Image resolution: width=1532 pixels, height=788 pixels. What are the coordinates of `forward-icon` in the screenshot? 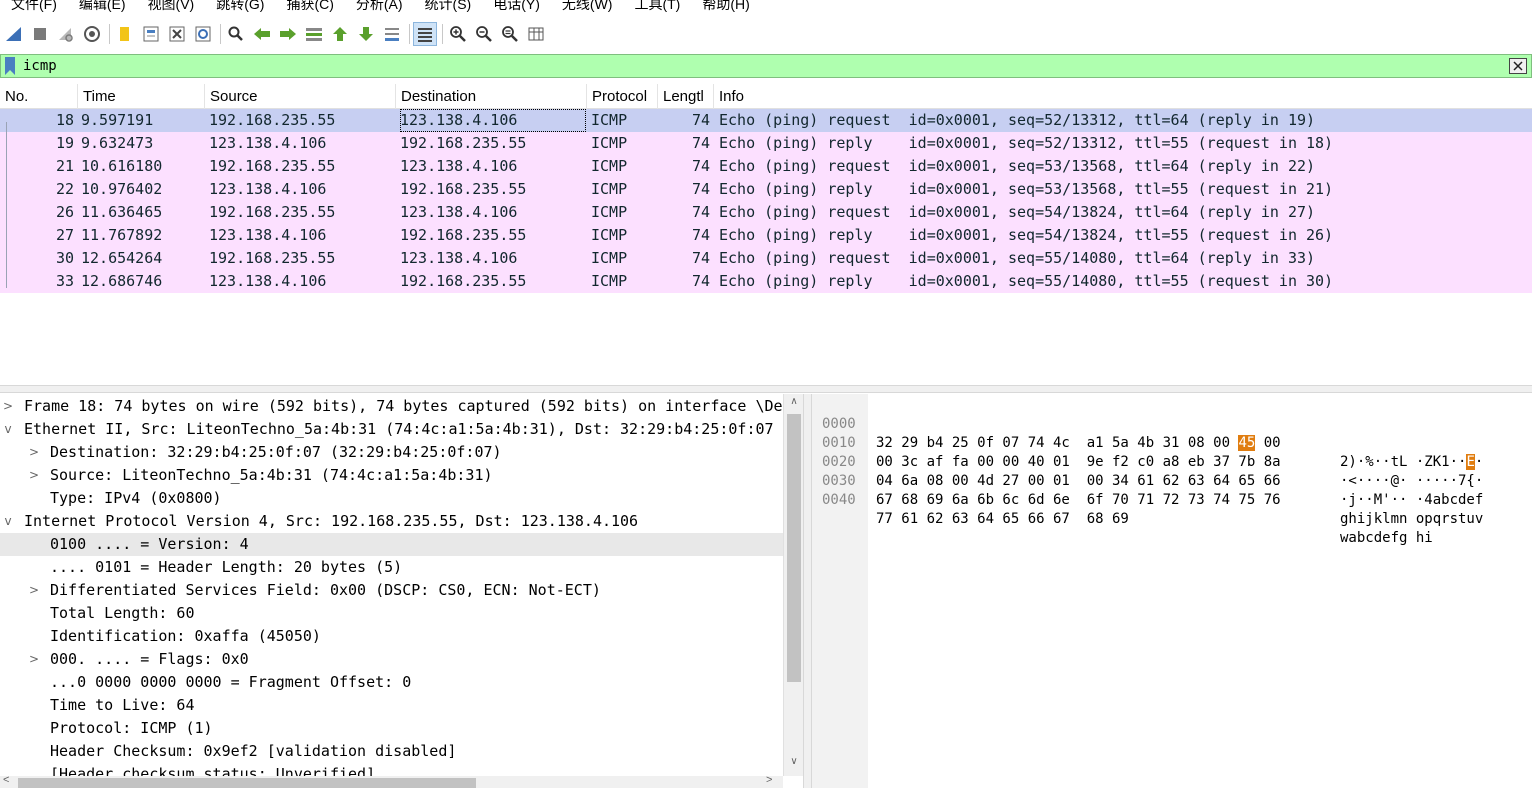 It's located at (288, 34).